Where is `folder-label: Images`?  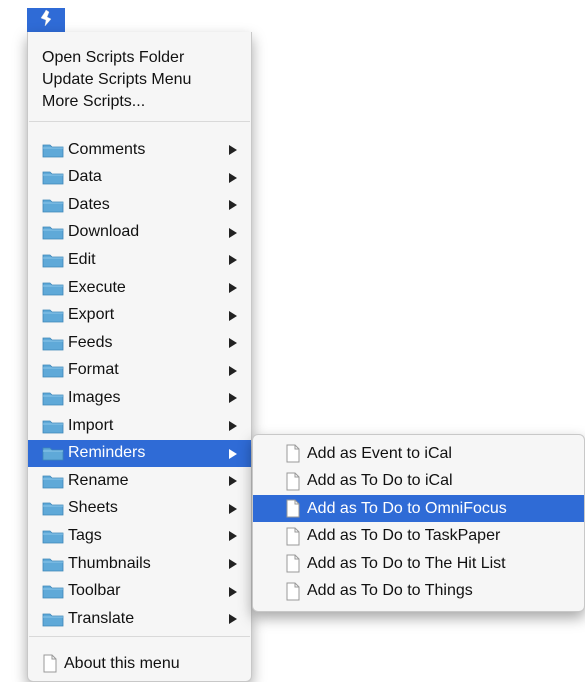
folder-label: Images is located at coordinates (94, 397).